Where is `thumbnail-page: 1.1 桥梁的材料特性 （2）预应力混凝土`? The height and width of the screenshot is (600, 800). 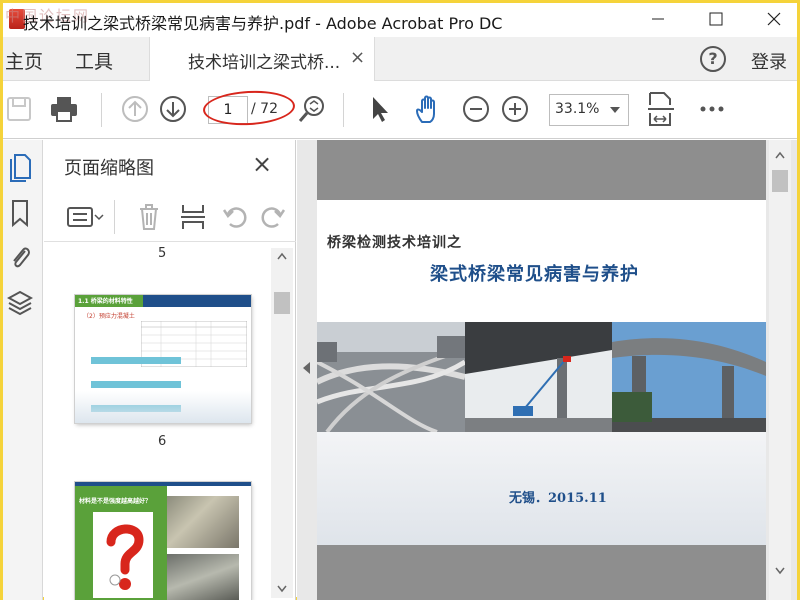 thumbnail-page: 1.1 桥梁的材料特性 （2）预应力混凝土 is located at coordinates (163, 359).